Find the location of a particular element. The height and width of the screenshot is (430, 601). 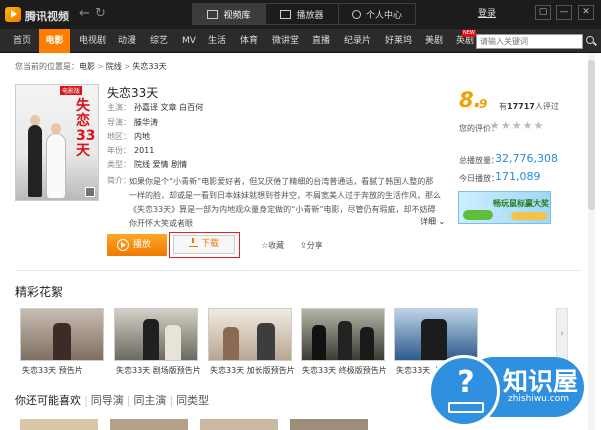

synopsis-label: 简介： is located at coordinates (119, 180).